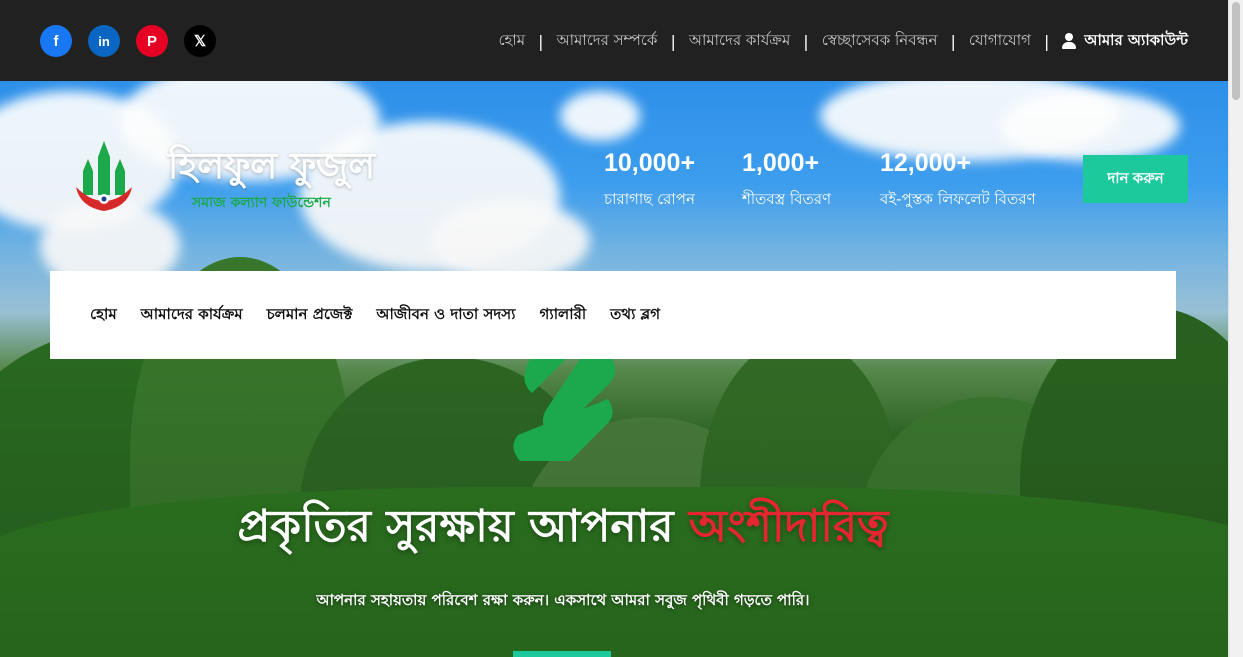  I want to click on mainnav-home: হোম, so click(103, 315).